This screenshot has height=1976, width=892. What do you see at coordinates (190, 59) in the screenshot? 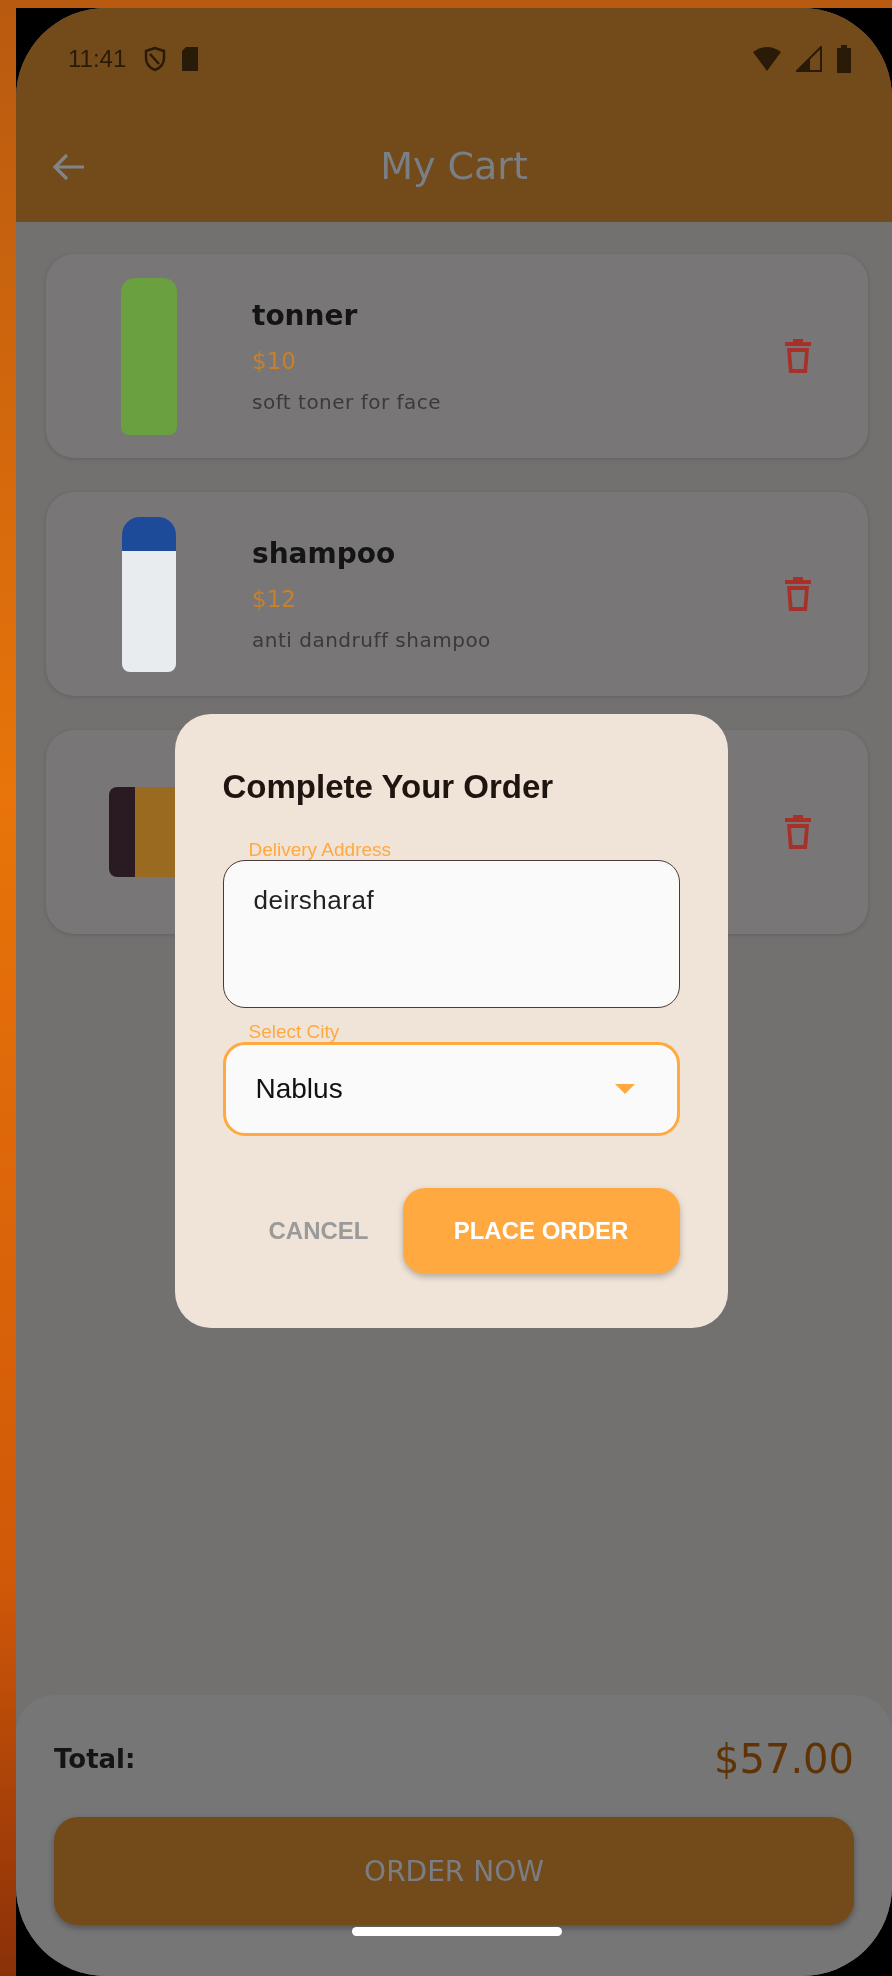
I see `sd-card-icon` at bounding box center [190, 59].